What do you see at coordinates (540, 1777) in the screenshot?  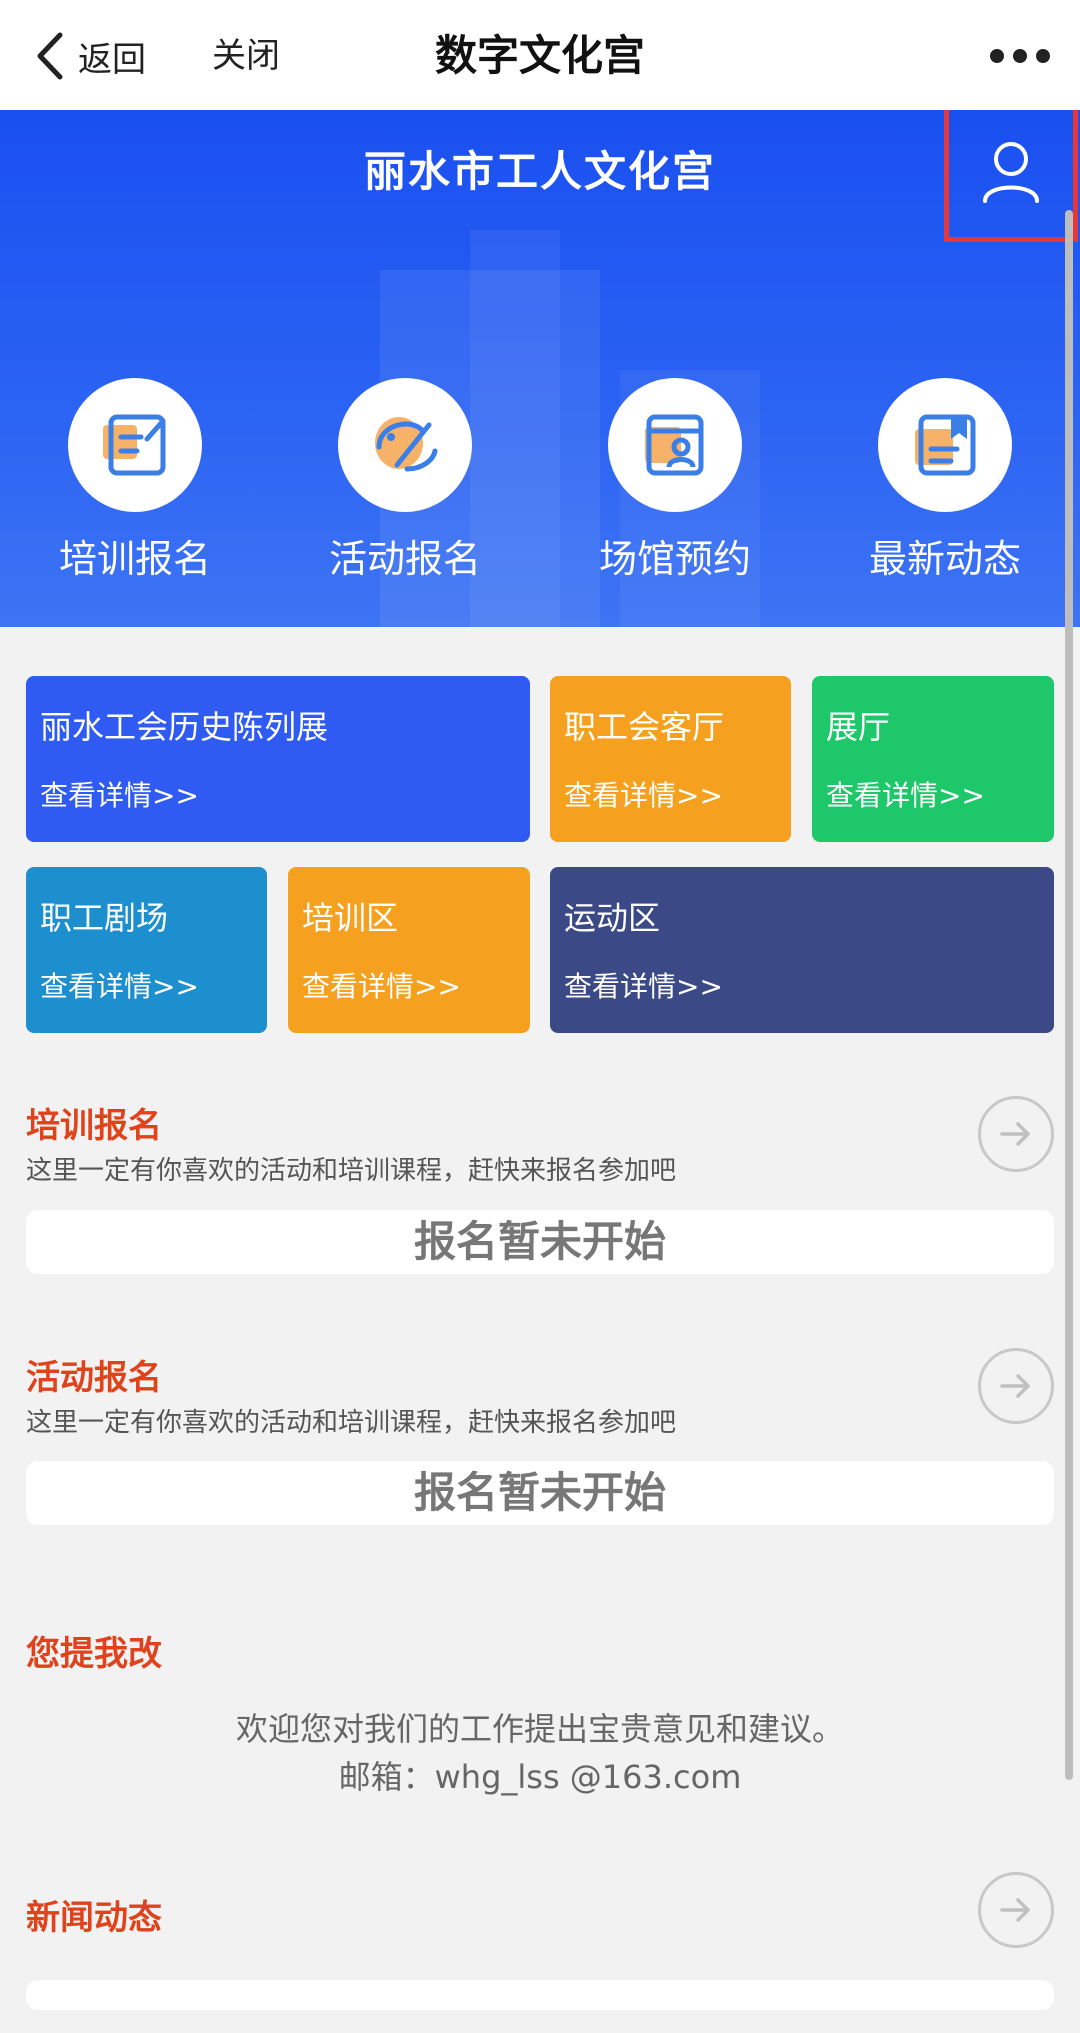 I see `feedback-email: 邮箱：whg_lss @163.com` at bounding box center [540, 1777].